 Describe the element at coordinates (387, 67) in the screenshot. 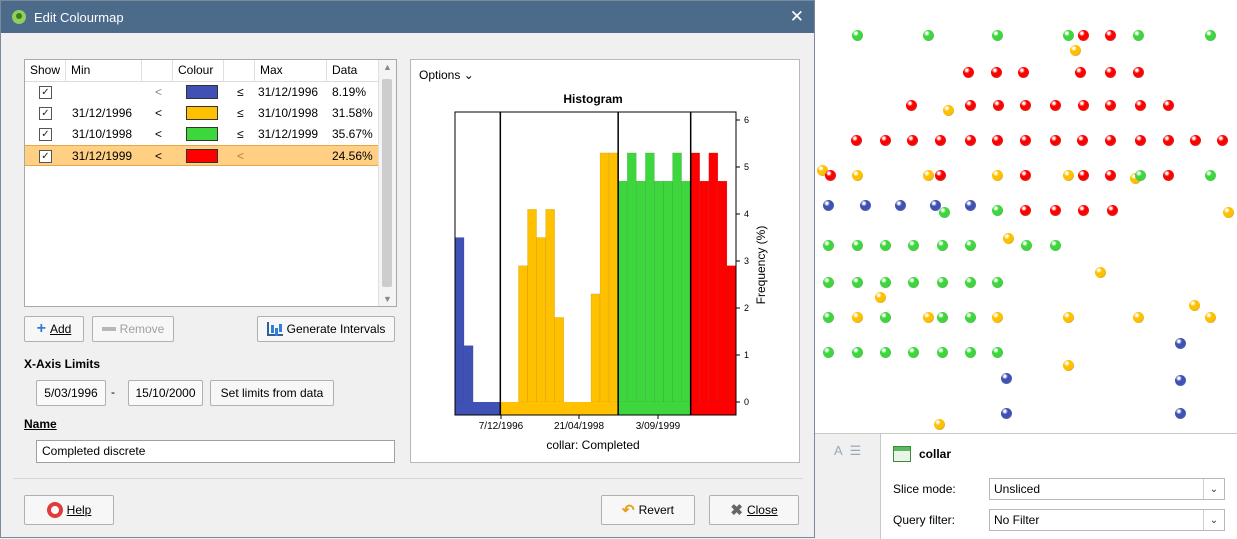

I see `scroll-up-icon: ▲` at that location.